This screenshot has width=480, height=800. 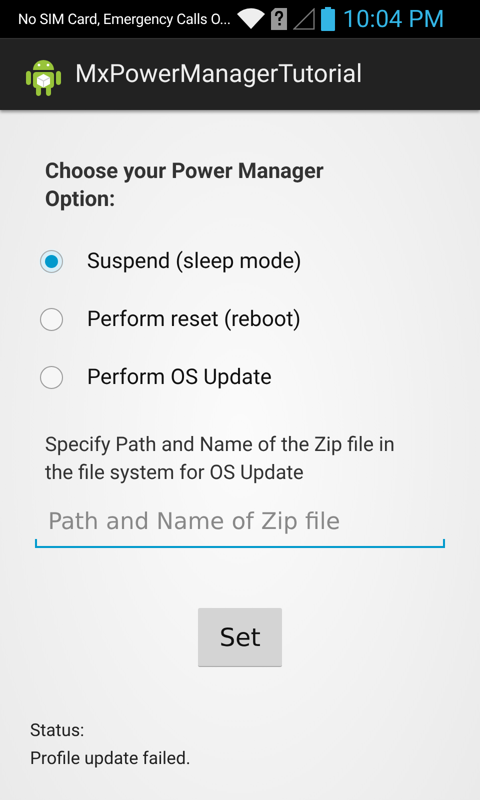 What do you see at coordinates (218, 74) in the screenshot?
I see `app-title: MxPowerManagerTutorial` at bounding box center [218, 74].